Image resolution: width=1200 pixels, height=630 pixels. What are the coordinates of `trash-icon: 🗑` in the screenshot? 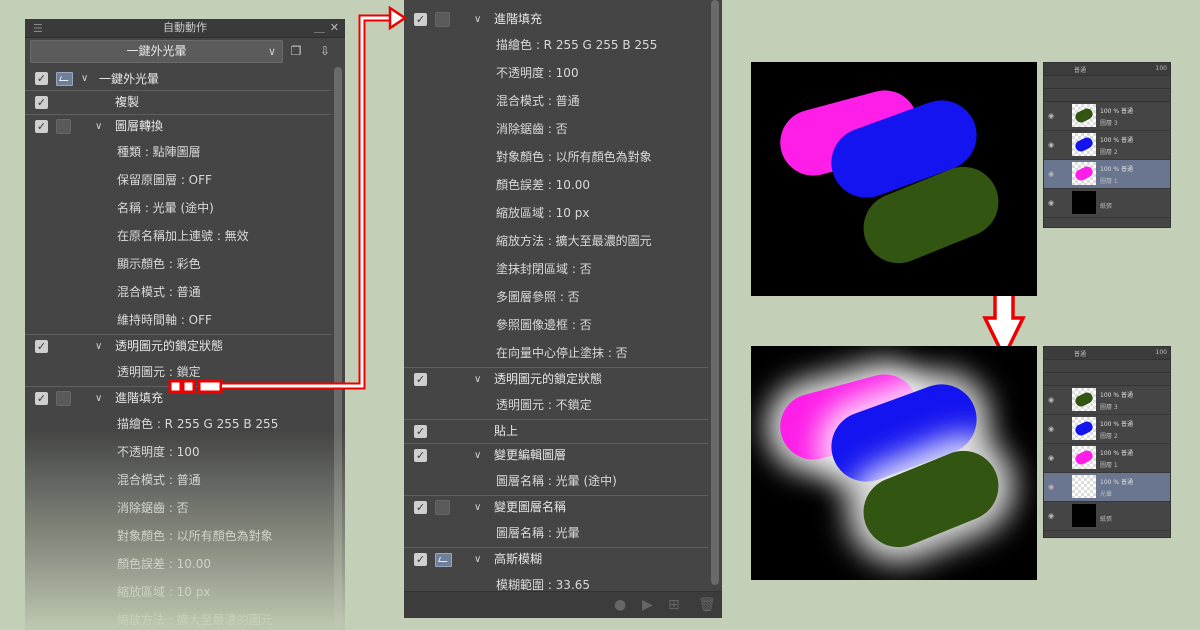 It's located at (707, 605).